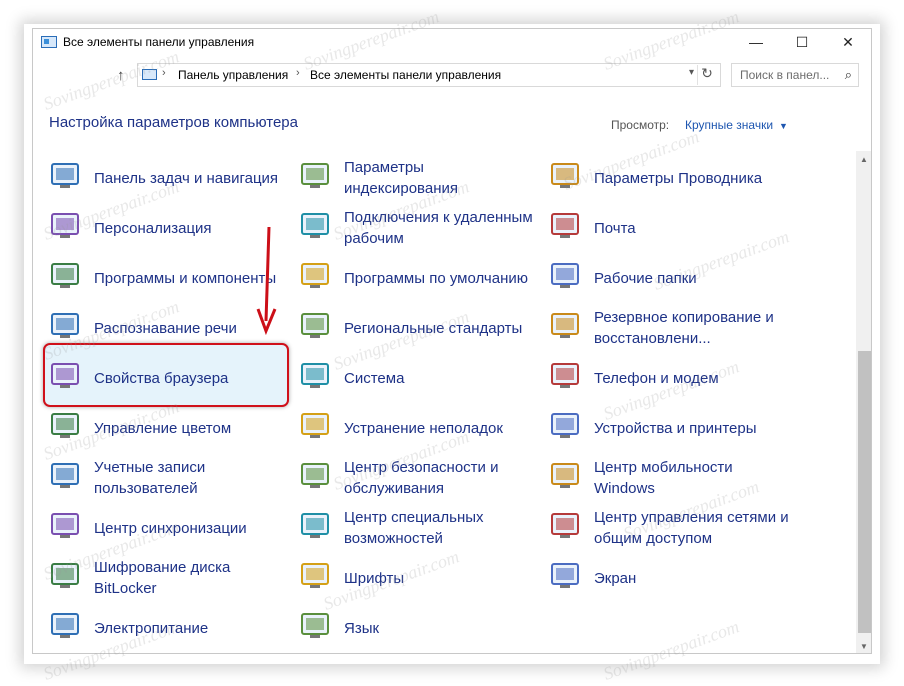 This screenshot has width=904, height=686. I want to click on scrollbar-thumb, so click(864, 492).